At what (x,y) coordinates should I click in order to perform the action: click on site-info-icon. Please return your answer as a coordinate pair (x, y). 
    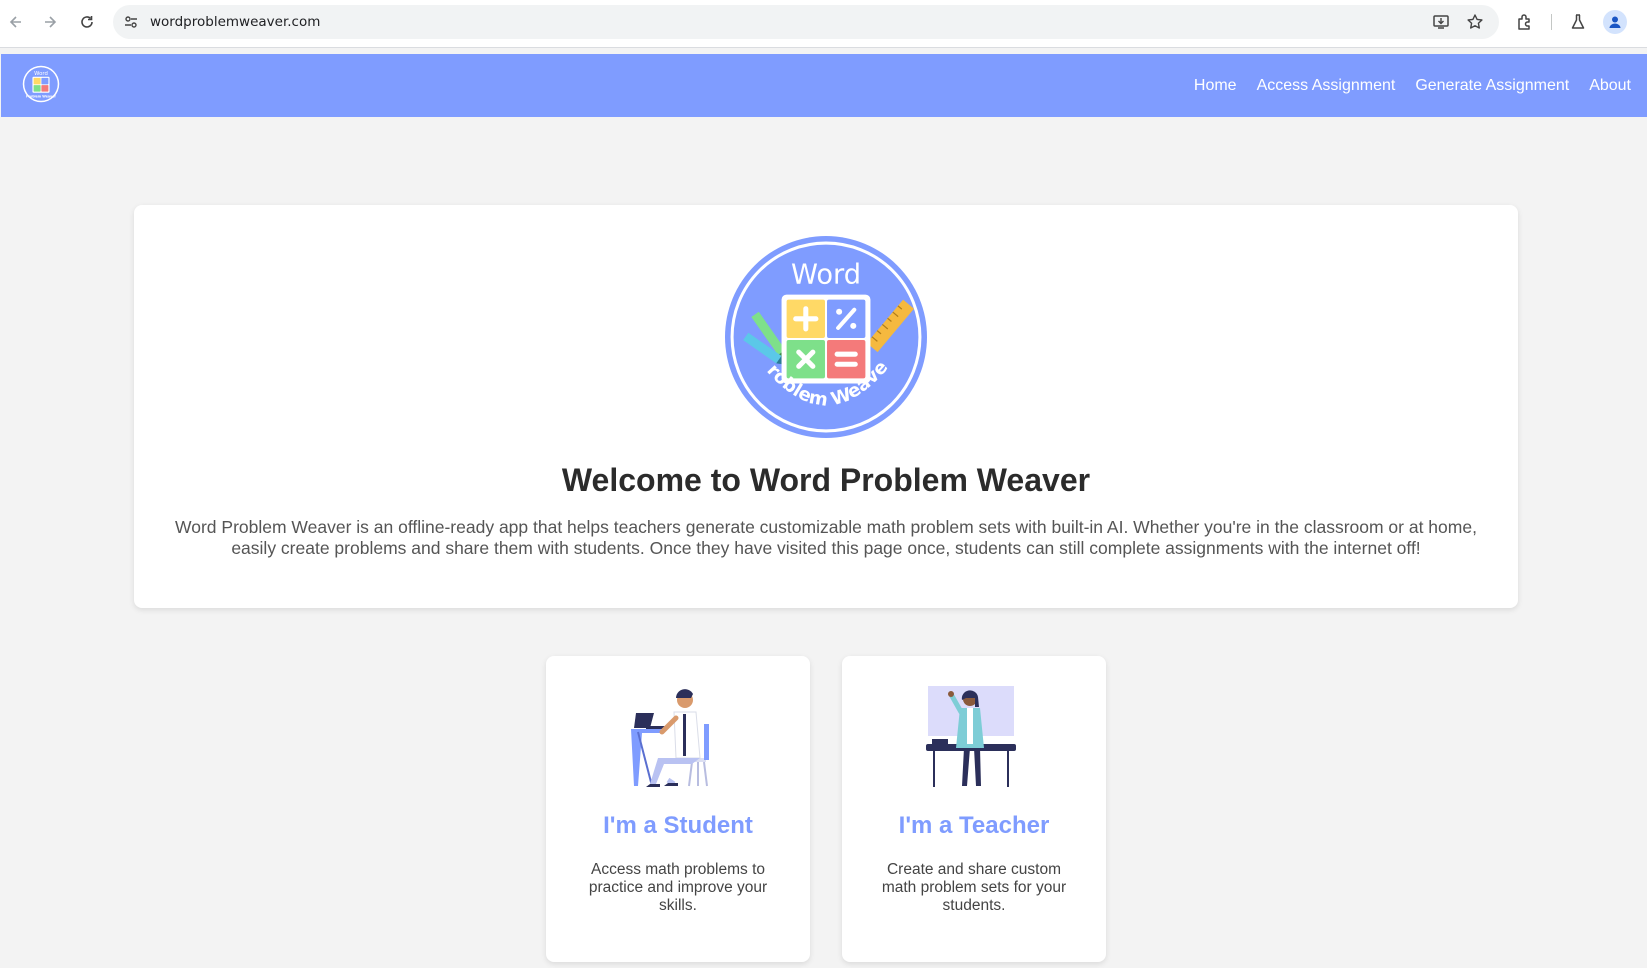
    Looking at the image, I should click on (131, 22).